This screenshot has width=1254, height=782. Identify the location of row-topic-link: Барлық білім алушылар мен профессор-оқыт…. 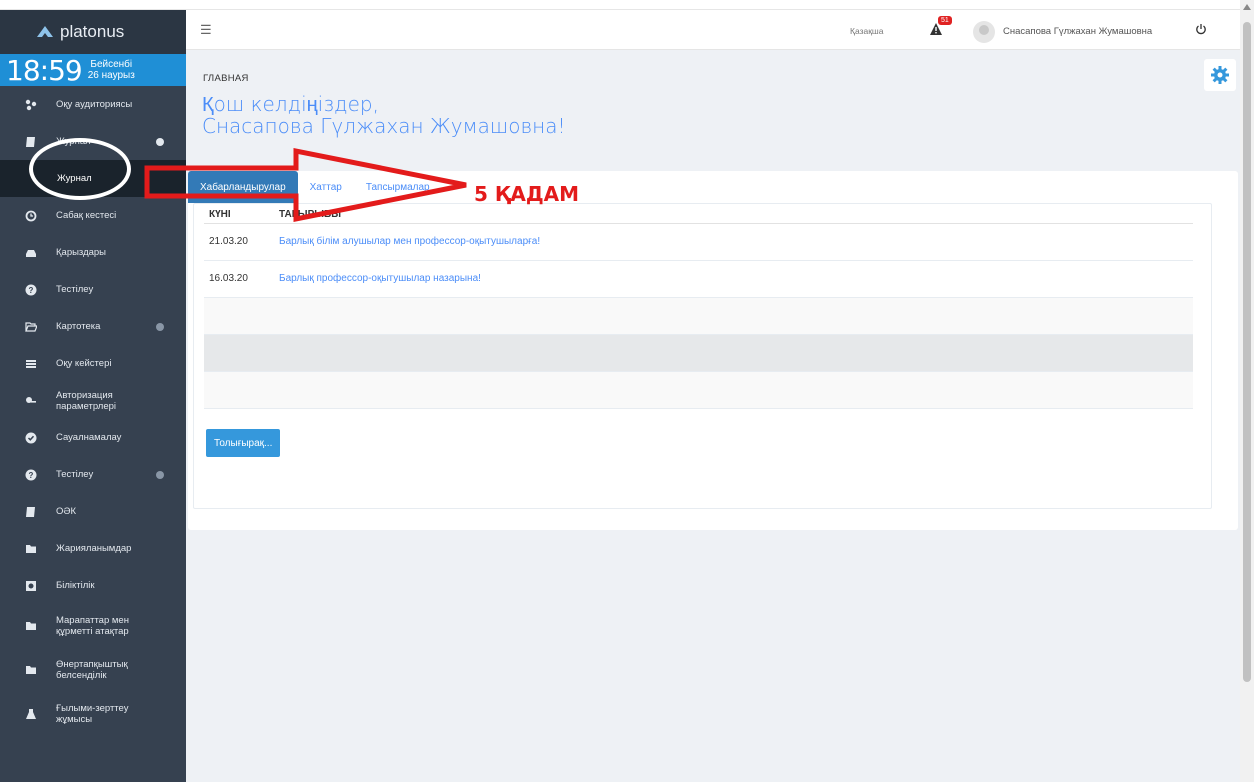
(733, 242).